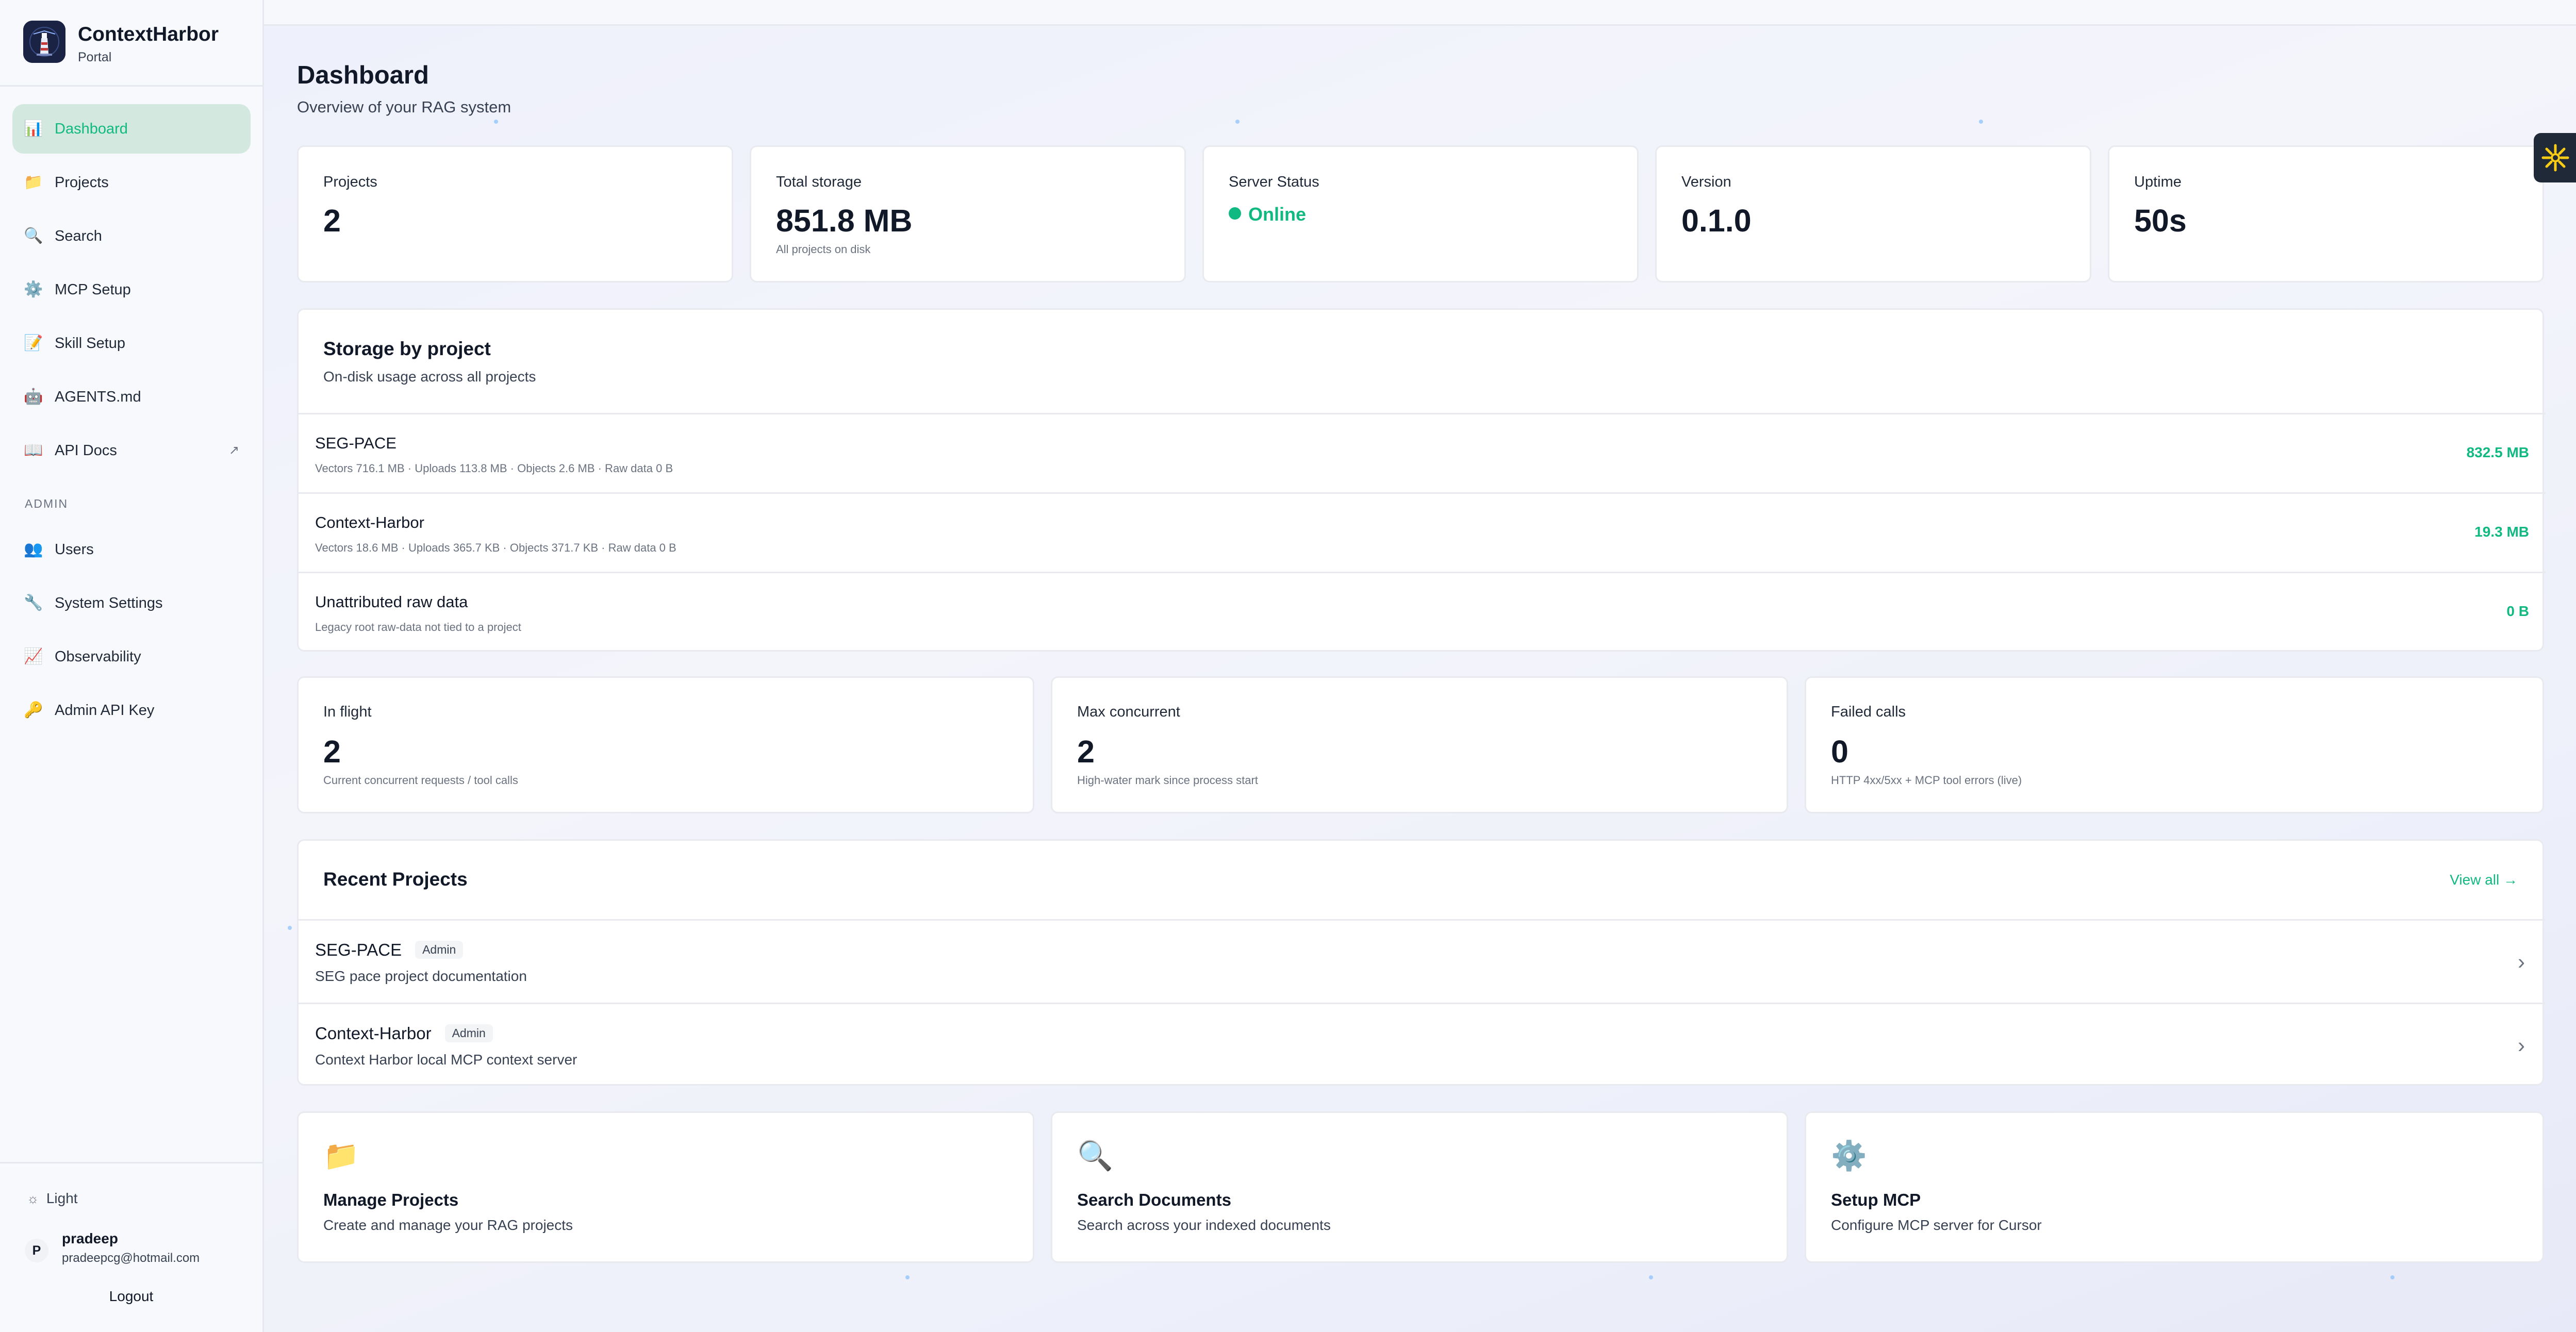 This screenshot has width=2576, height=1332. What do you see at coordinates (93, 289) in the screenshot?
I see `sidebar-item-label: MCP Setup` at bounding box center [93, 289].